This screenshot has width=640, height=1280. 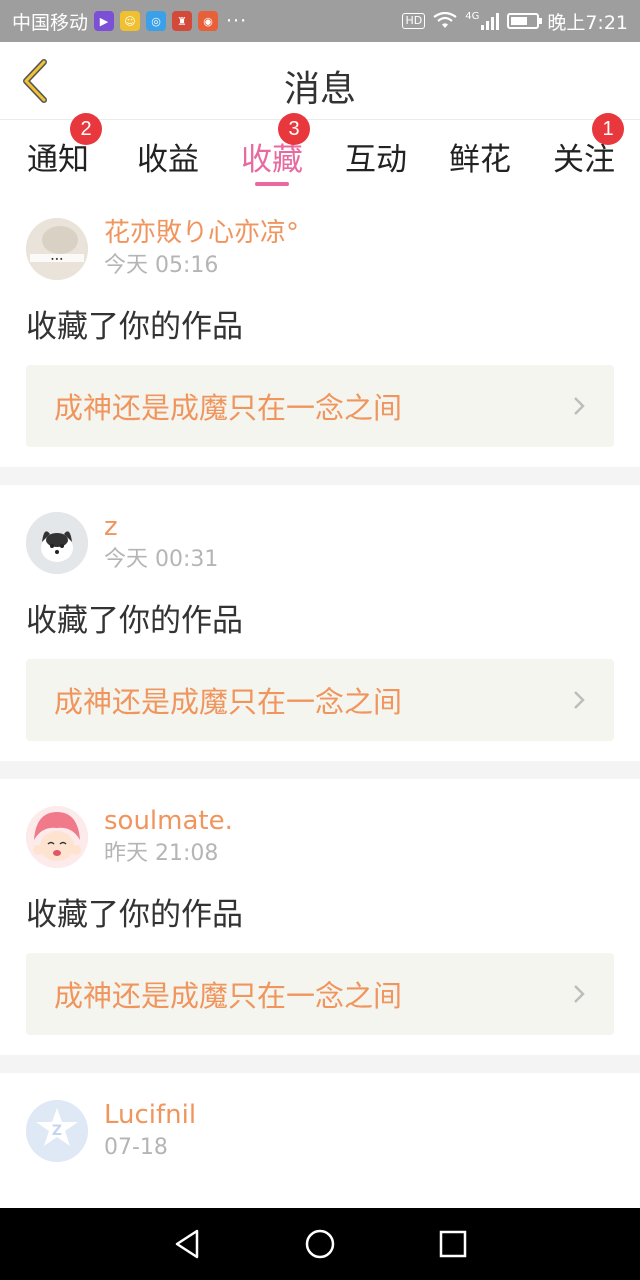 I want to click on tab-follow: 关注 1, so click(x=584, y=152).